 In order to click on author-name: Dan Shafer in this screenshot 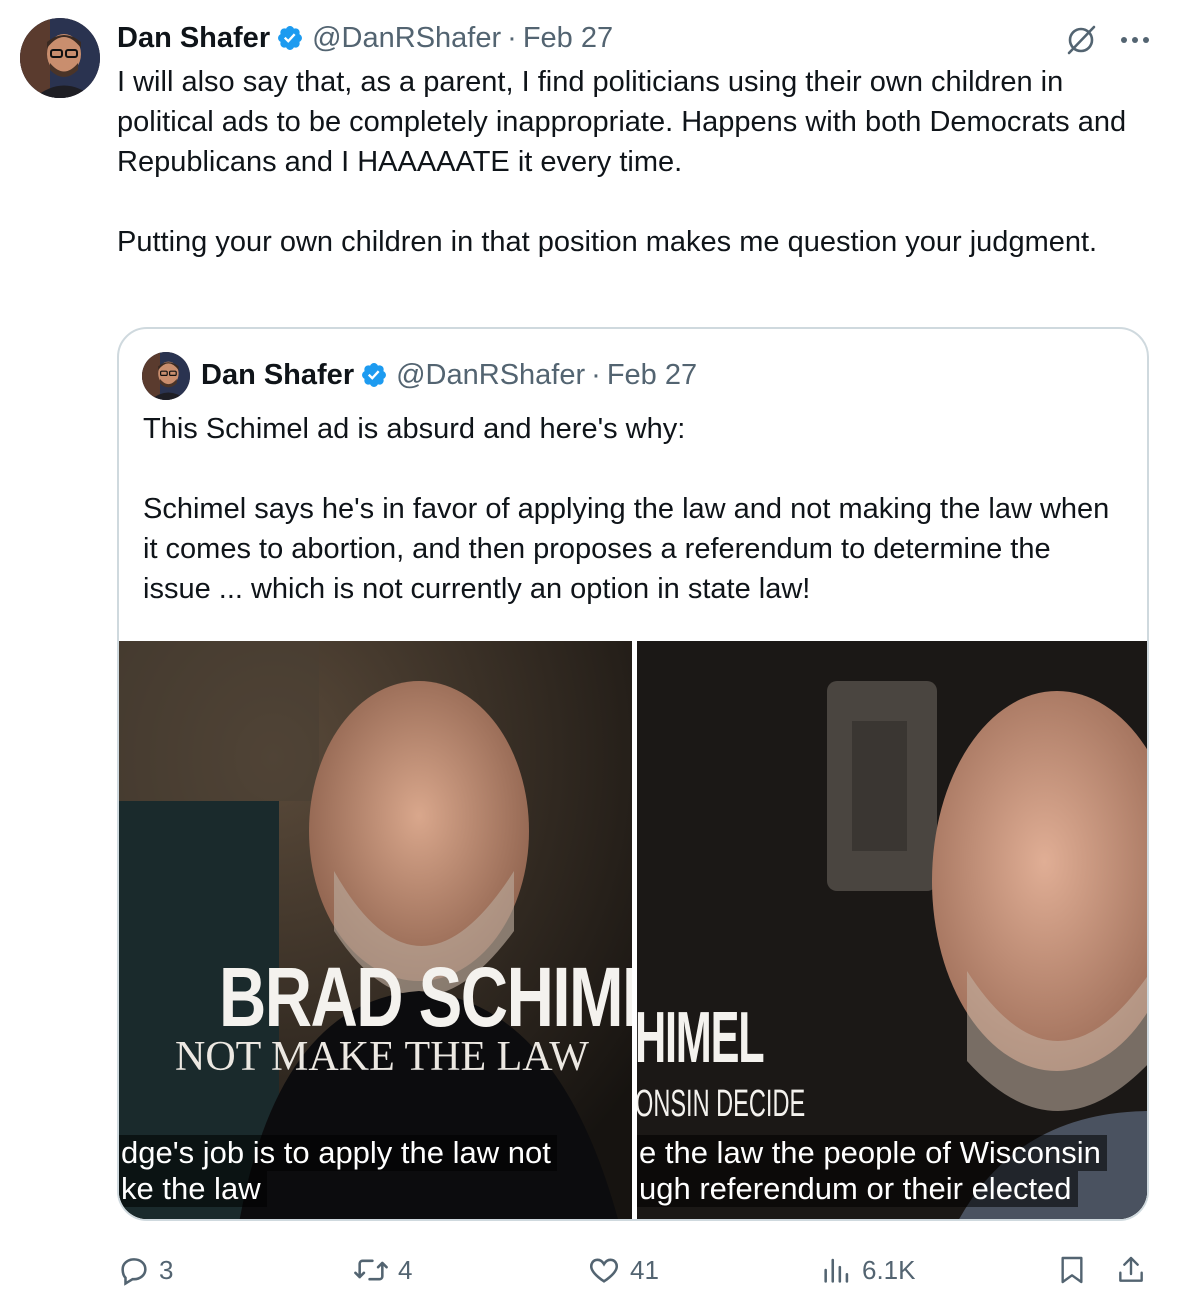, I will do `click(193, 38)`.